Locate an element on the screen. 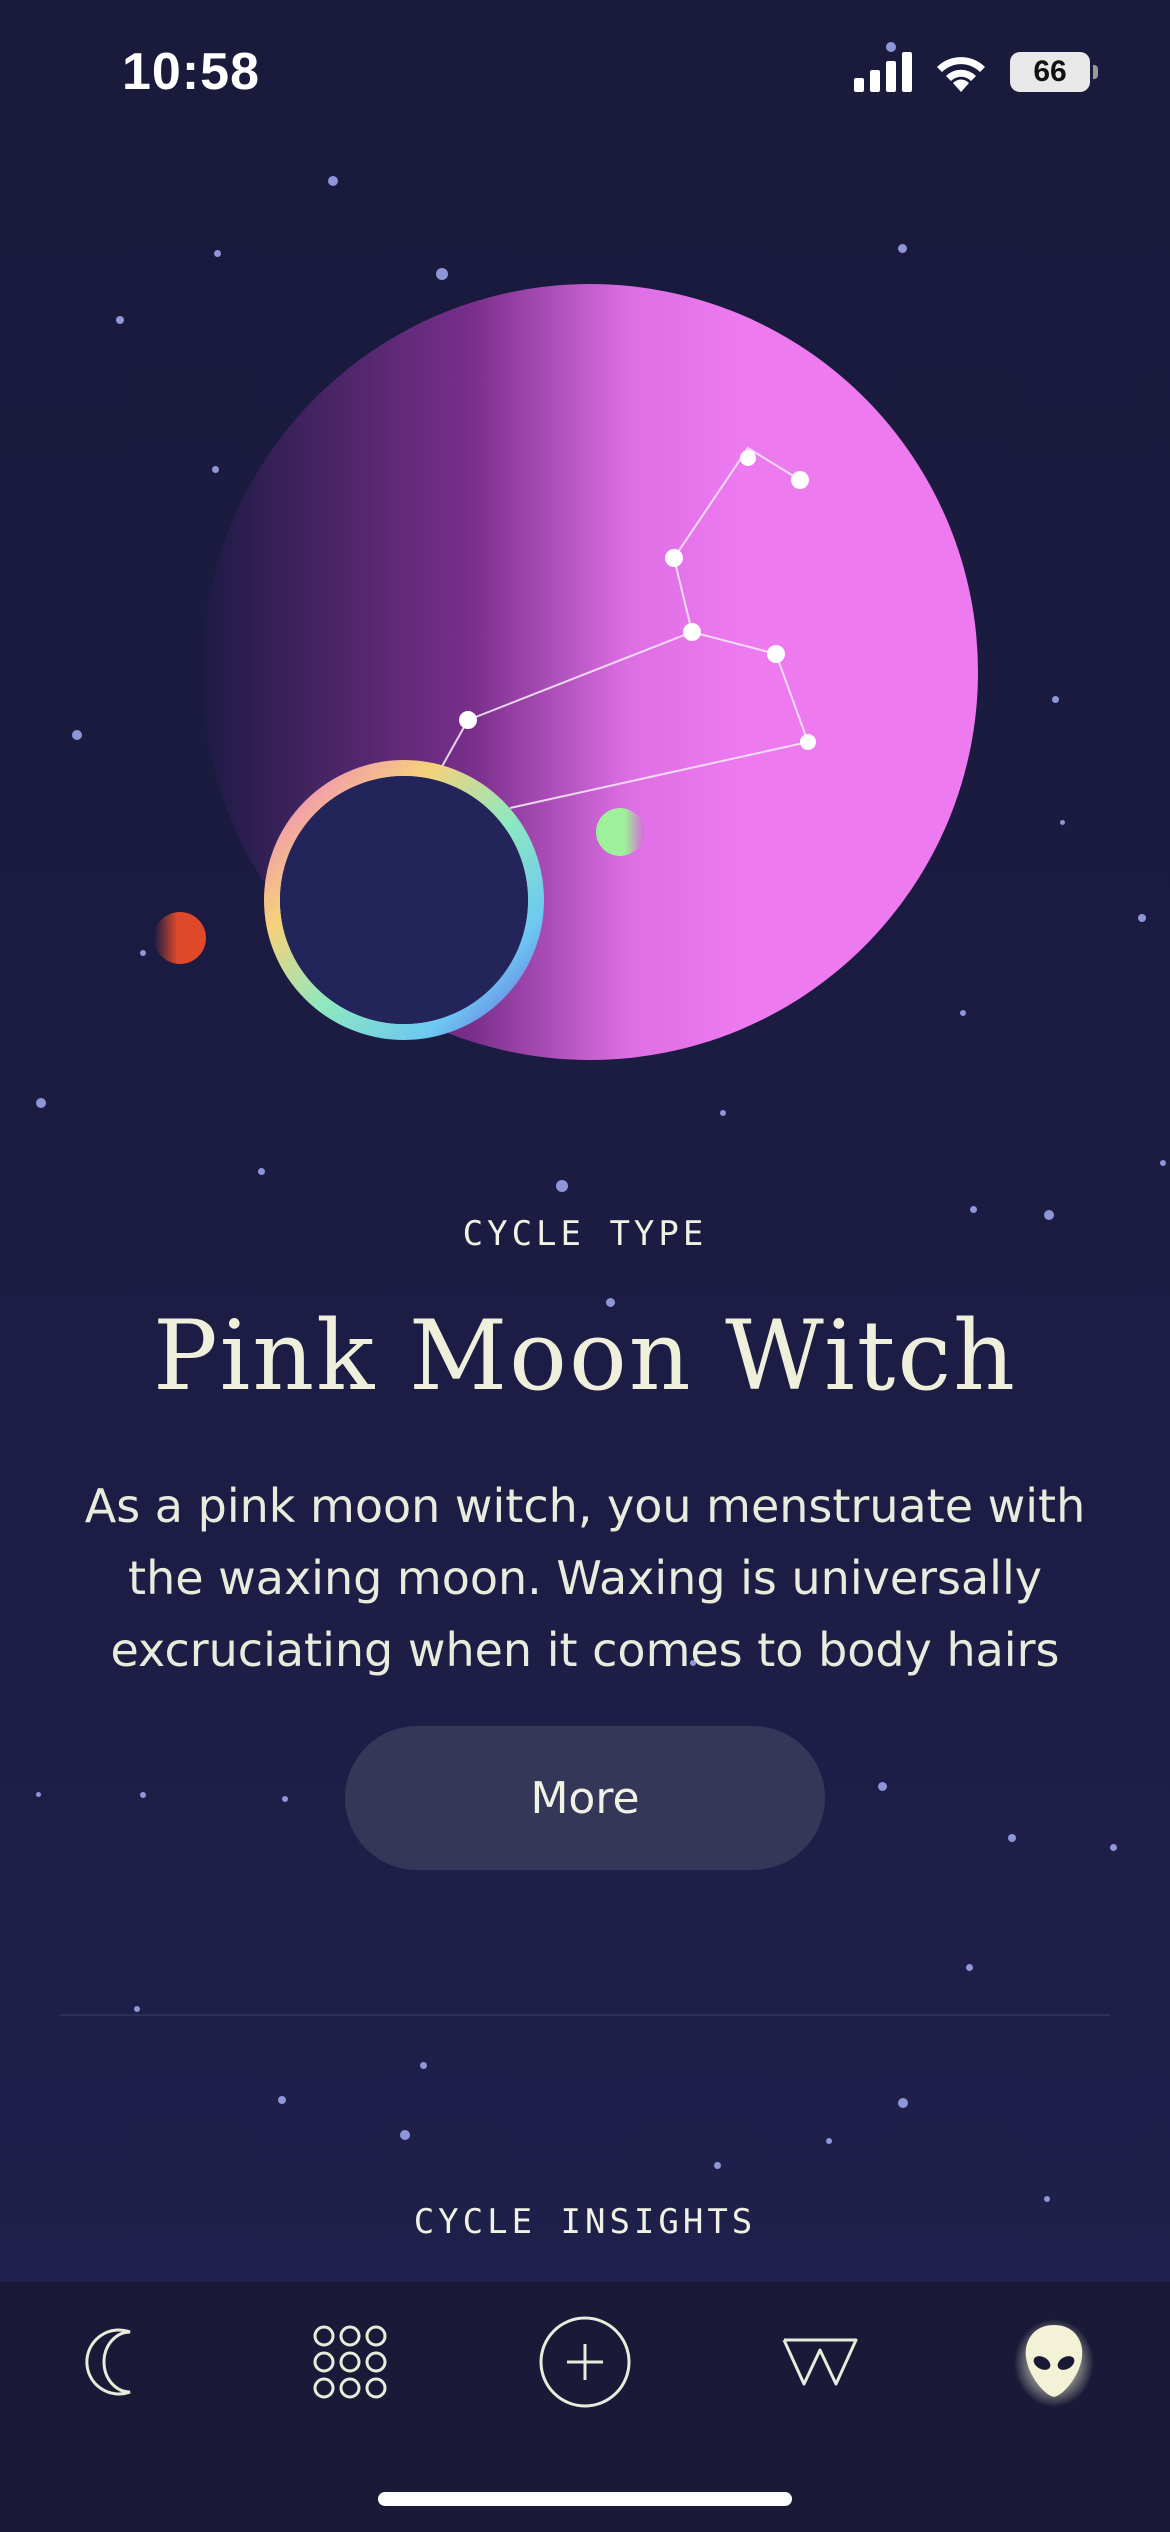  alien-icon is located at coordinates (1054, 2363).